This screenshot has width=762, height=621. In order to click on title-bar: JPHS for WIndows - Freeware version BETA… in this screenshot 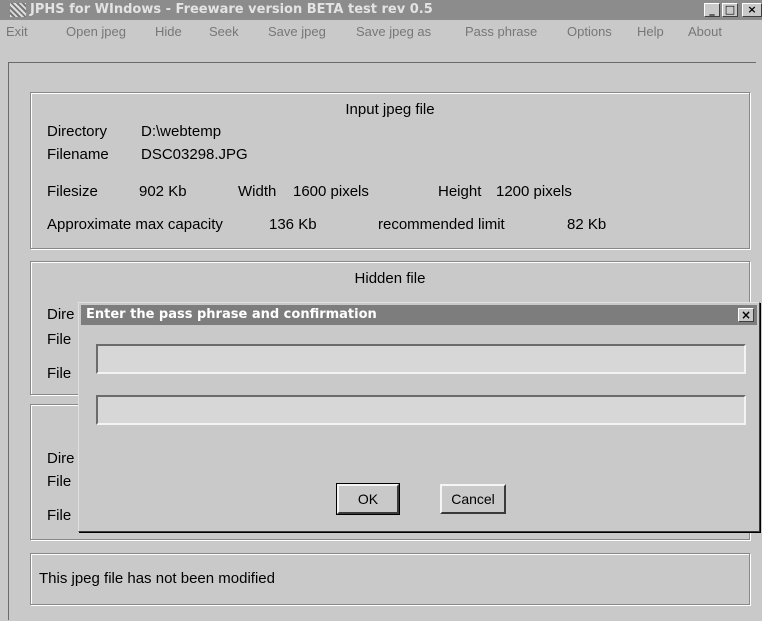, I will do `click(381, 10)`.